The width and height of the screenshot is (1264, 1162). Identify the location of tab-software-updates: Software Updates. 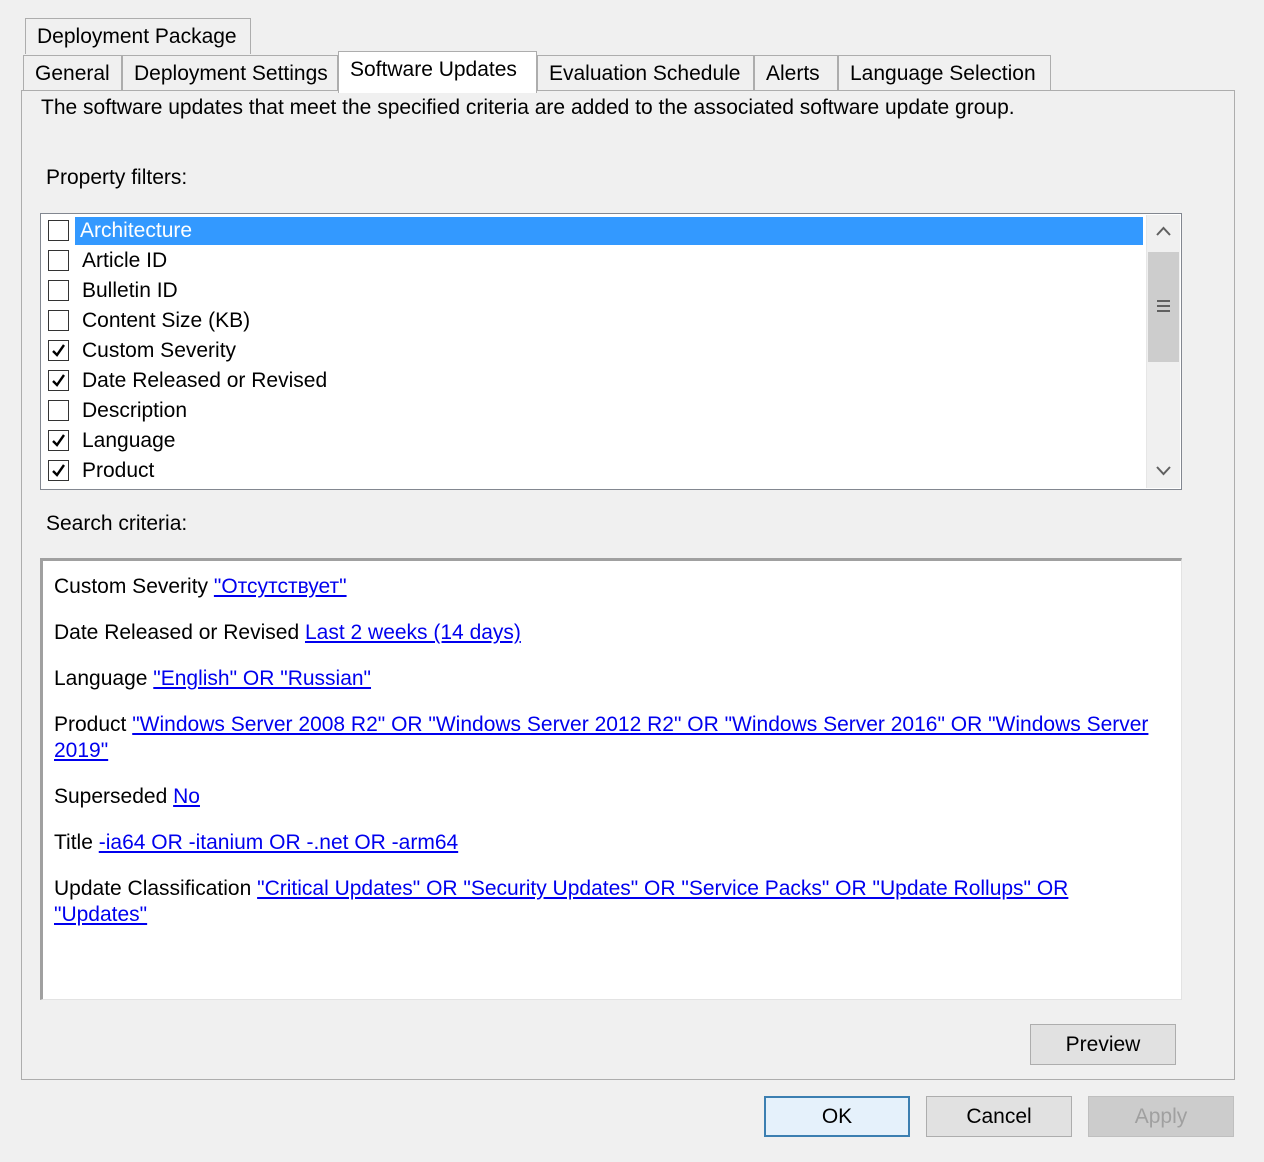
(437, 72).